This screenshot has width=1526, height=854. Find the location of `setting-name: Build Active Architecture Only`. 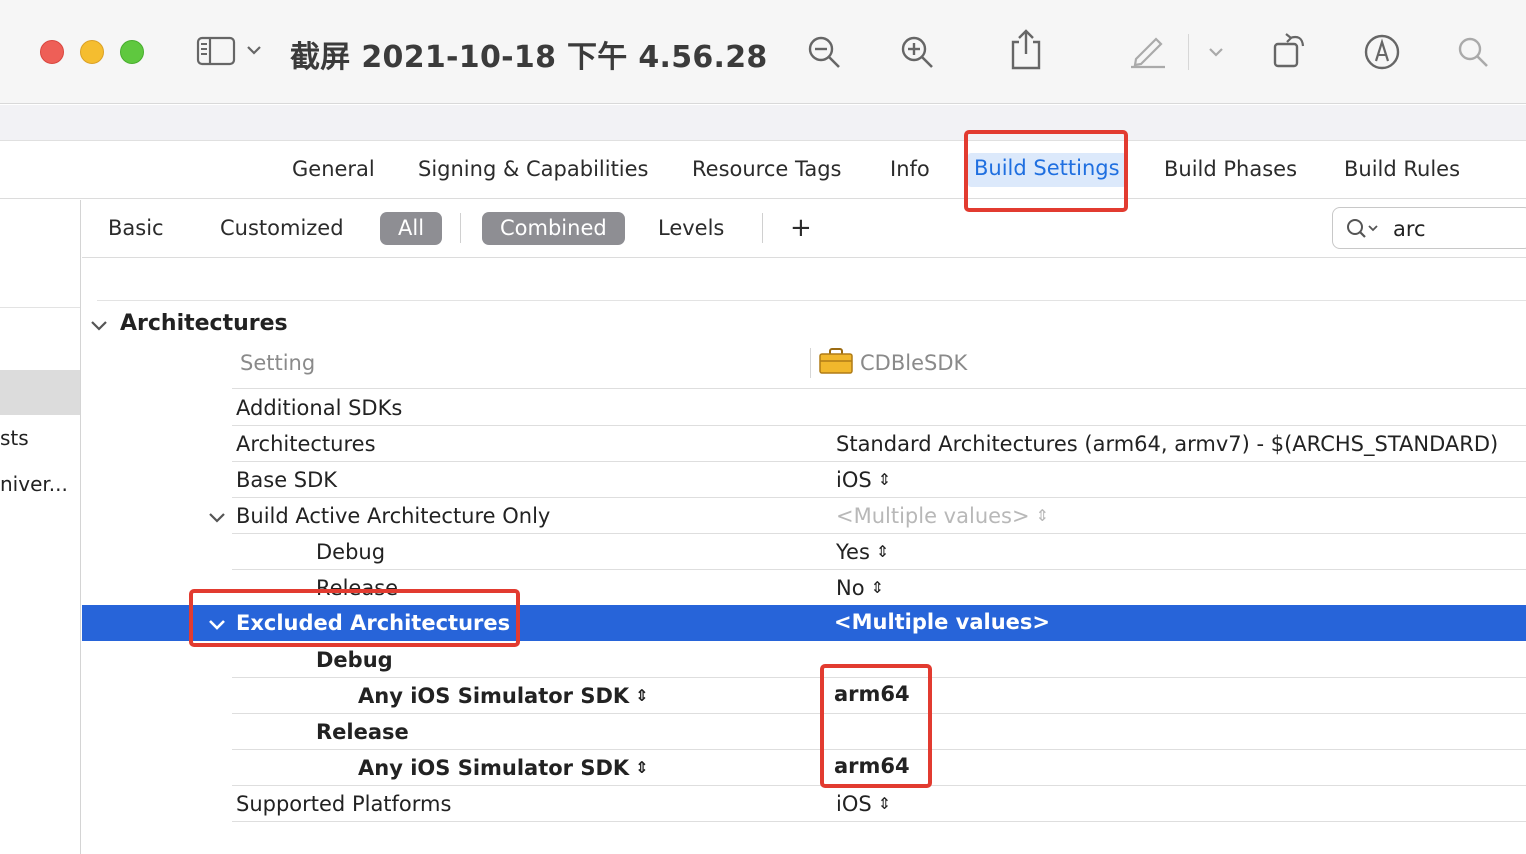

setting-name: Build Active Architecture Only is located at coordinates (393, 516).